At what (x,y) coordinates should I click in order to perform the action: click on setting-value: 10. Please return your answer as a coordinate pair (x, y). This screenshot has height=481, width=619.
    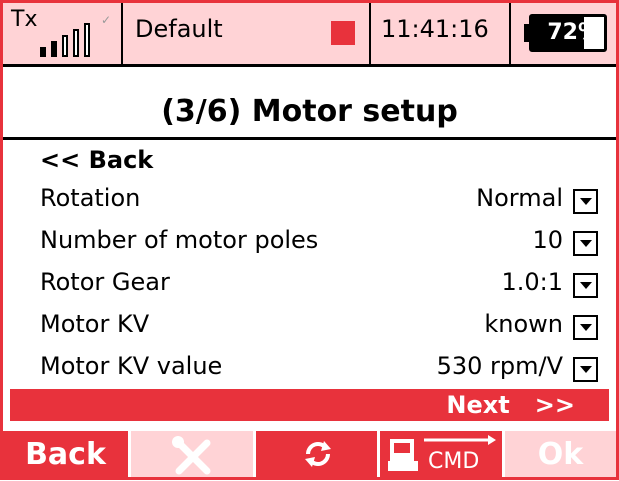
    Looking at the image, I should click on (547, 240).